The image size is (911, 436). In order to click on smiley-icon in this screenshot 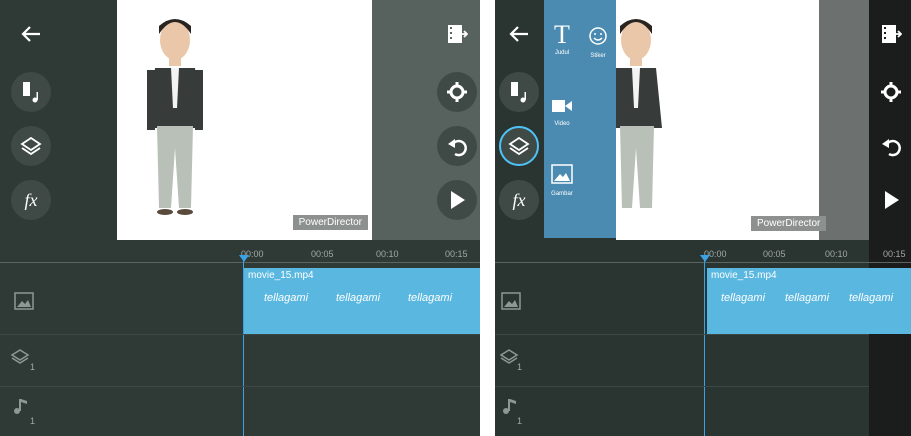, I will do `click(598, 36)`.